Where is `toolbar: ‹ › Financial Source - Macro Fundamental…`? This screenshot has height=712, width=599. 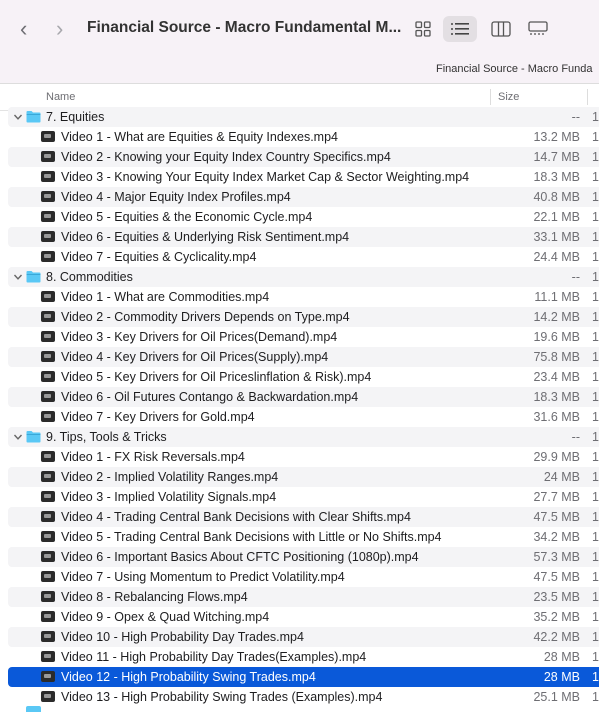
toolbar: ‹ › Financial Source - Macro Fundamental… is located at coordinates (299, 42).